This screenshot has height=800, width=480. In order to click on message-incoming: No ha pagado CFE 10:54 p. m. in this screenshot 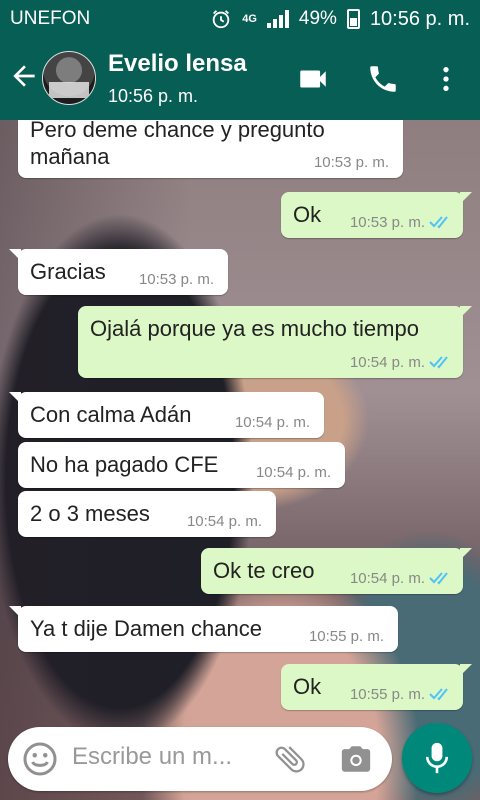, I will do `click(181, 465)`.